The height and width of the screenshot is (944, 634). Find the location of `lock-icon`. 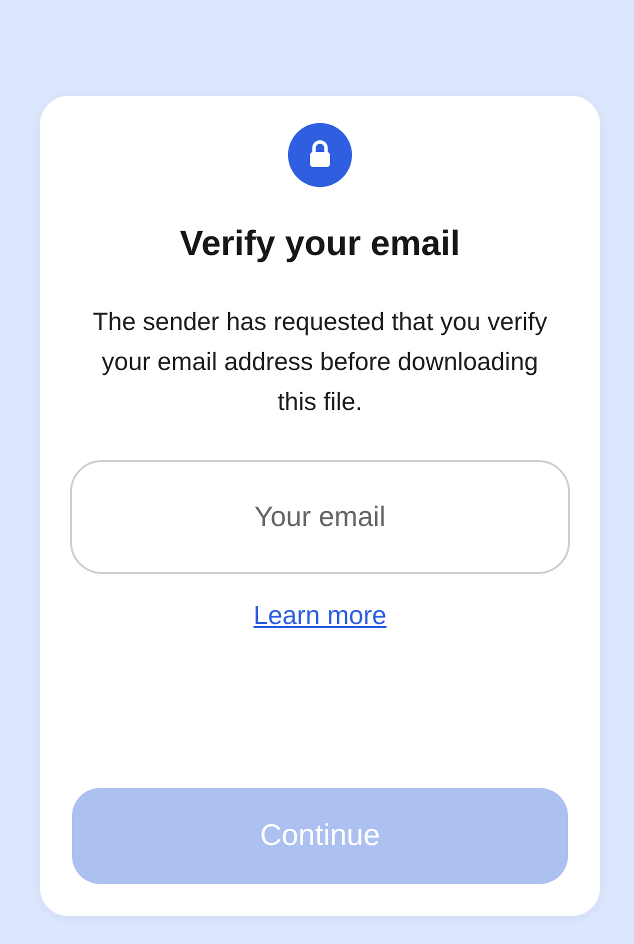

lock-icon is located at coordinates (320, 155).